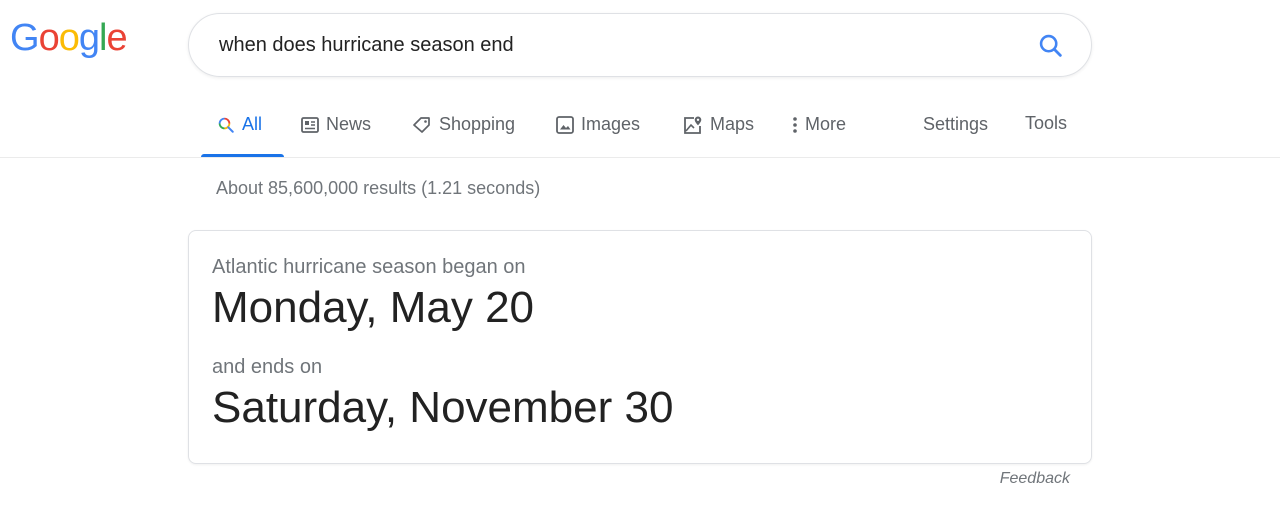 The height and width of the screenshot is (517, 1280). I want to click on tab-news: News, so click(336, 124).